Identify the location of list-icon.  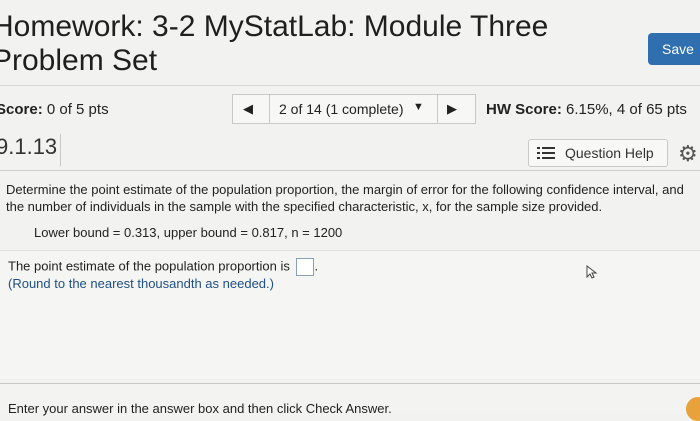
(546, 153).